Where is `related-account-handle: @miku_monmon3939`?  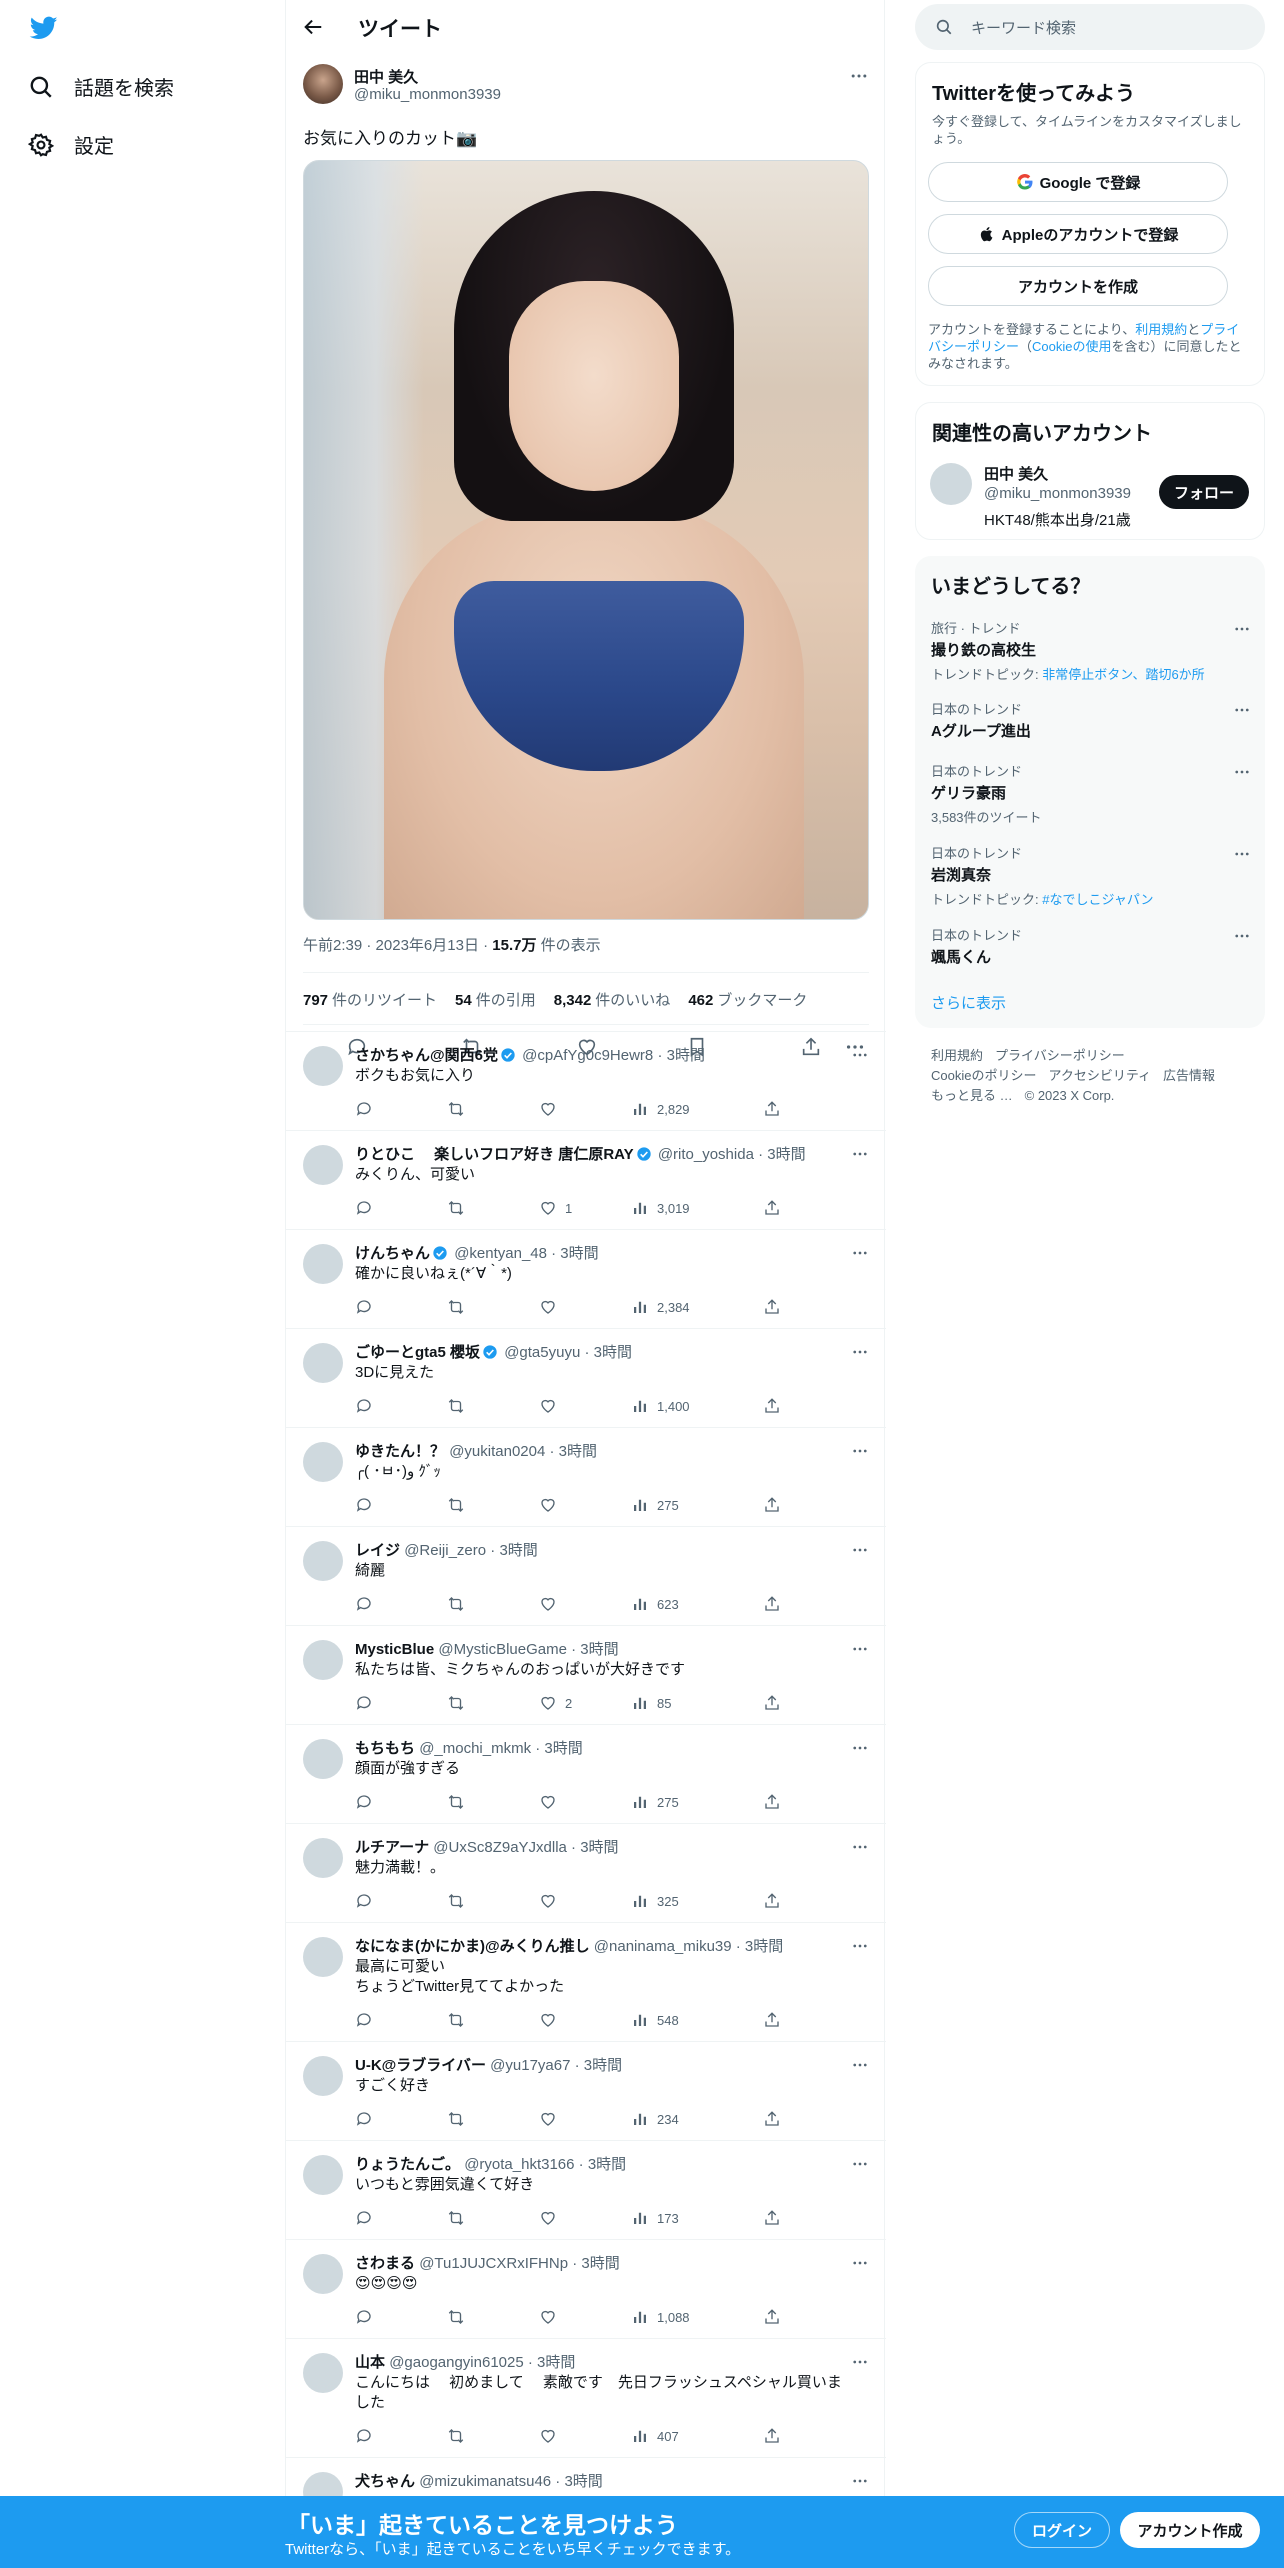 related-account-handle: @miku_monmon3939 is located at coordinates (1057, 493).